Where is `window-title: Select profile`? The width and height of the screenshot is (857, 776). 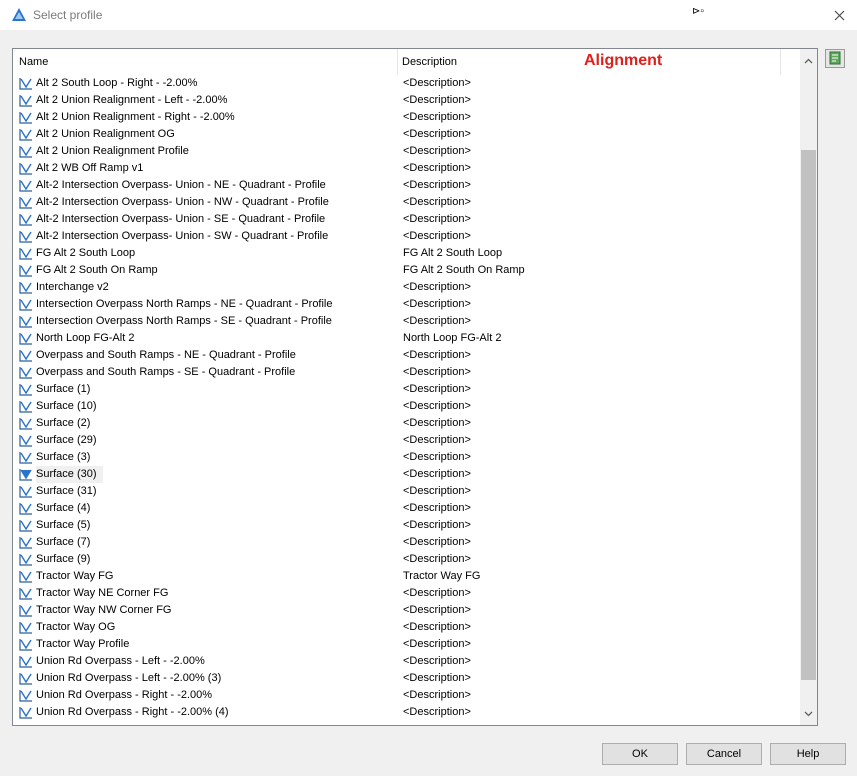
window-title: Select profile is located at coordinates (68, 15).